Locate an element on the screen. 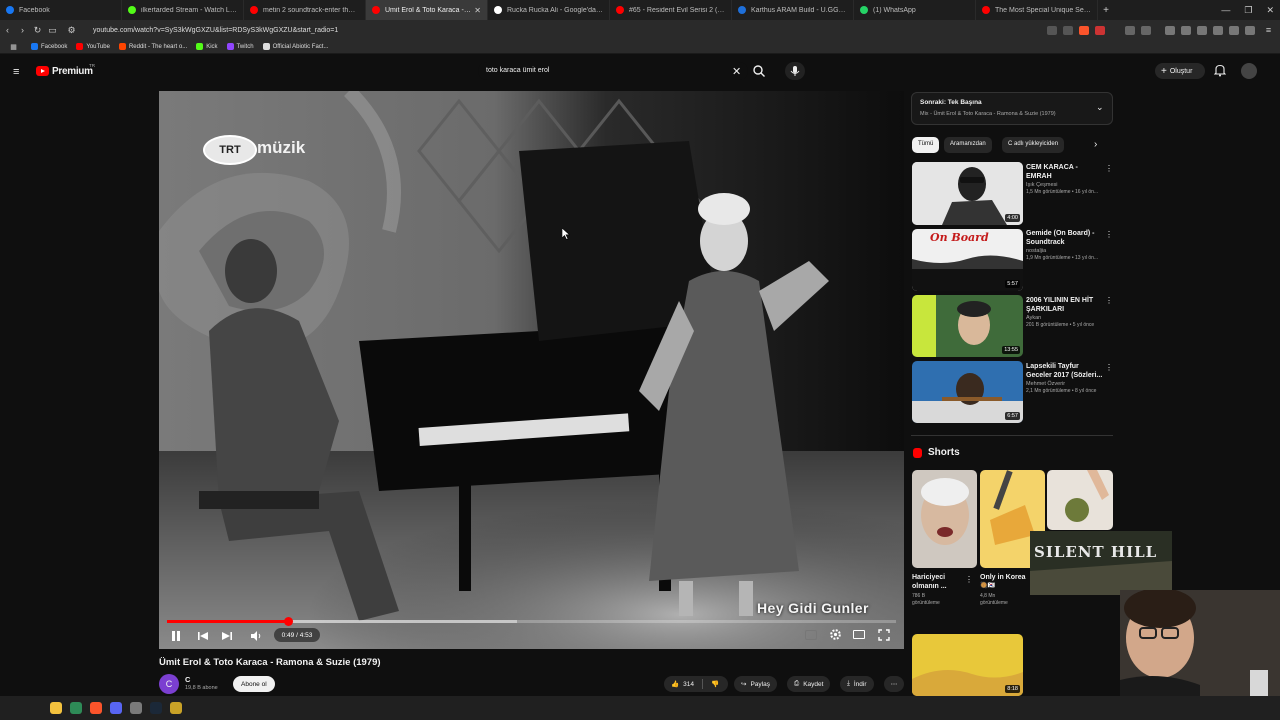 The height and width of the screenshot is (720, 1280). puzzle-icon is located at coordinates (1146, 30).